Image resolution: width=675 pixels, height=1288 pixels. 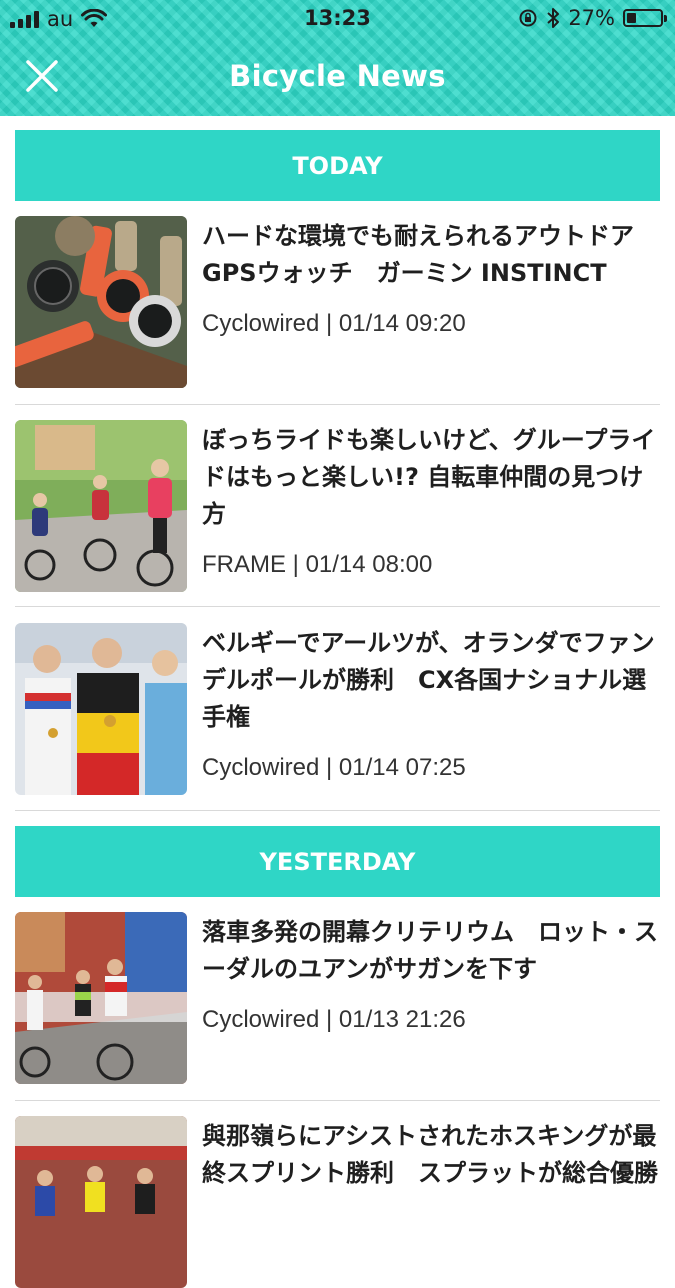 I want to click on app-header: au 13:23 27% Bicycle News, so click(x=337, y=58).